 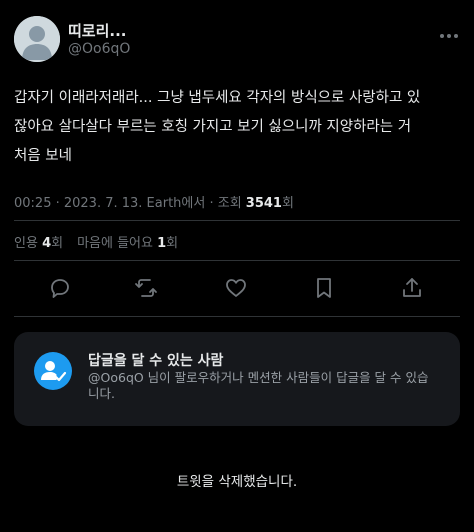 I want to click on reply-icon, so click(x=60, y=288).